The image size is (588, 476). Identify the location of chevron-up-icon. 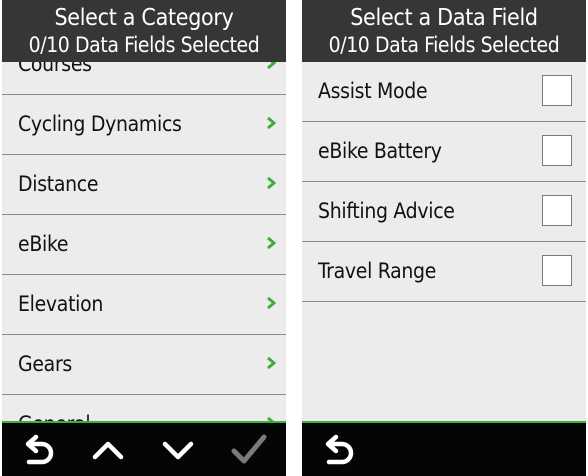
(108, 450).